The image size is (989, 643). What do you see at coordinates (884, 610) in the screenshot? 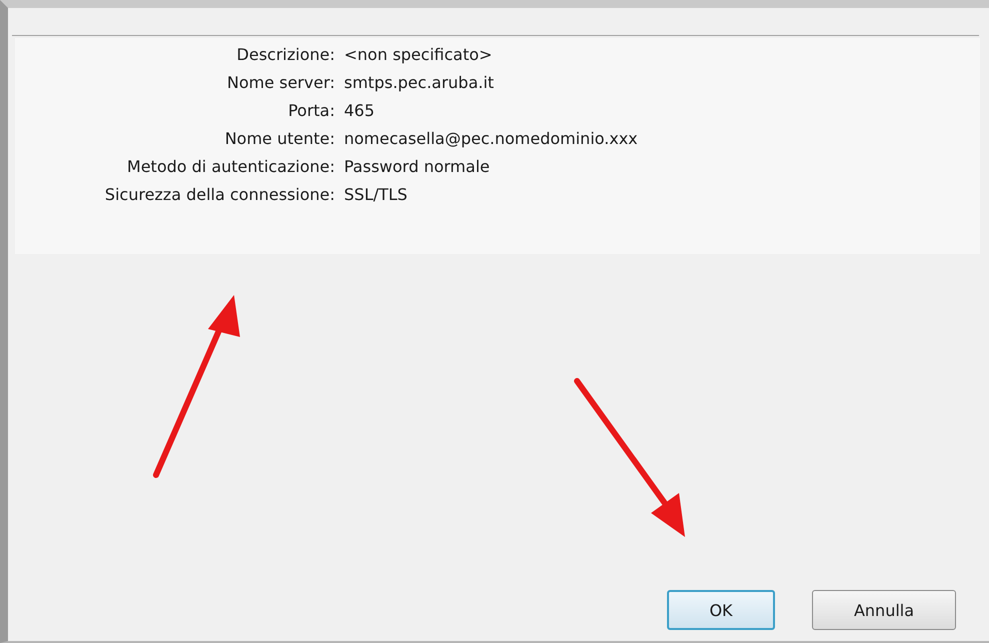
I see `cancel-button: Annulla` at bounding box center [884, 610].